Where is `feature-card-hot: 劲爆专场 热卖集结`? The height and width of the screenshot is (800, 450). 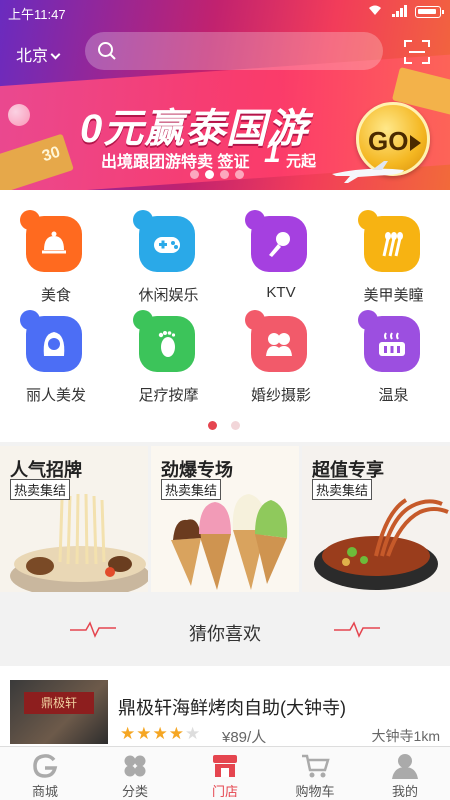 feature-card-hot: 劲爆专场 热卖集结 is located at coordinates (225, 519).